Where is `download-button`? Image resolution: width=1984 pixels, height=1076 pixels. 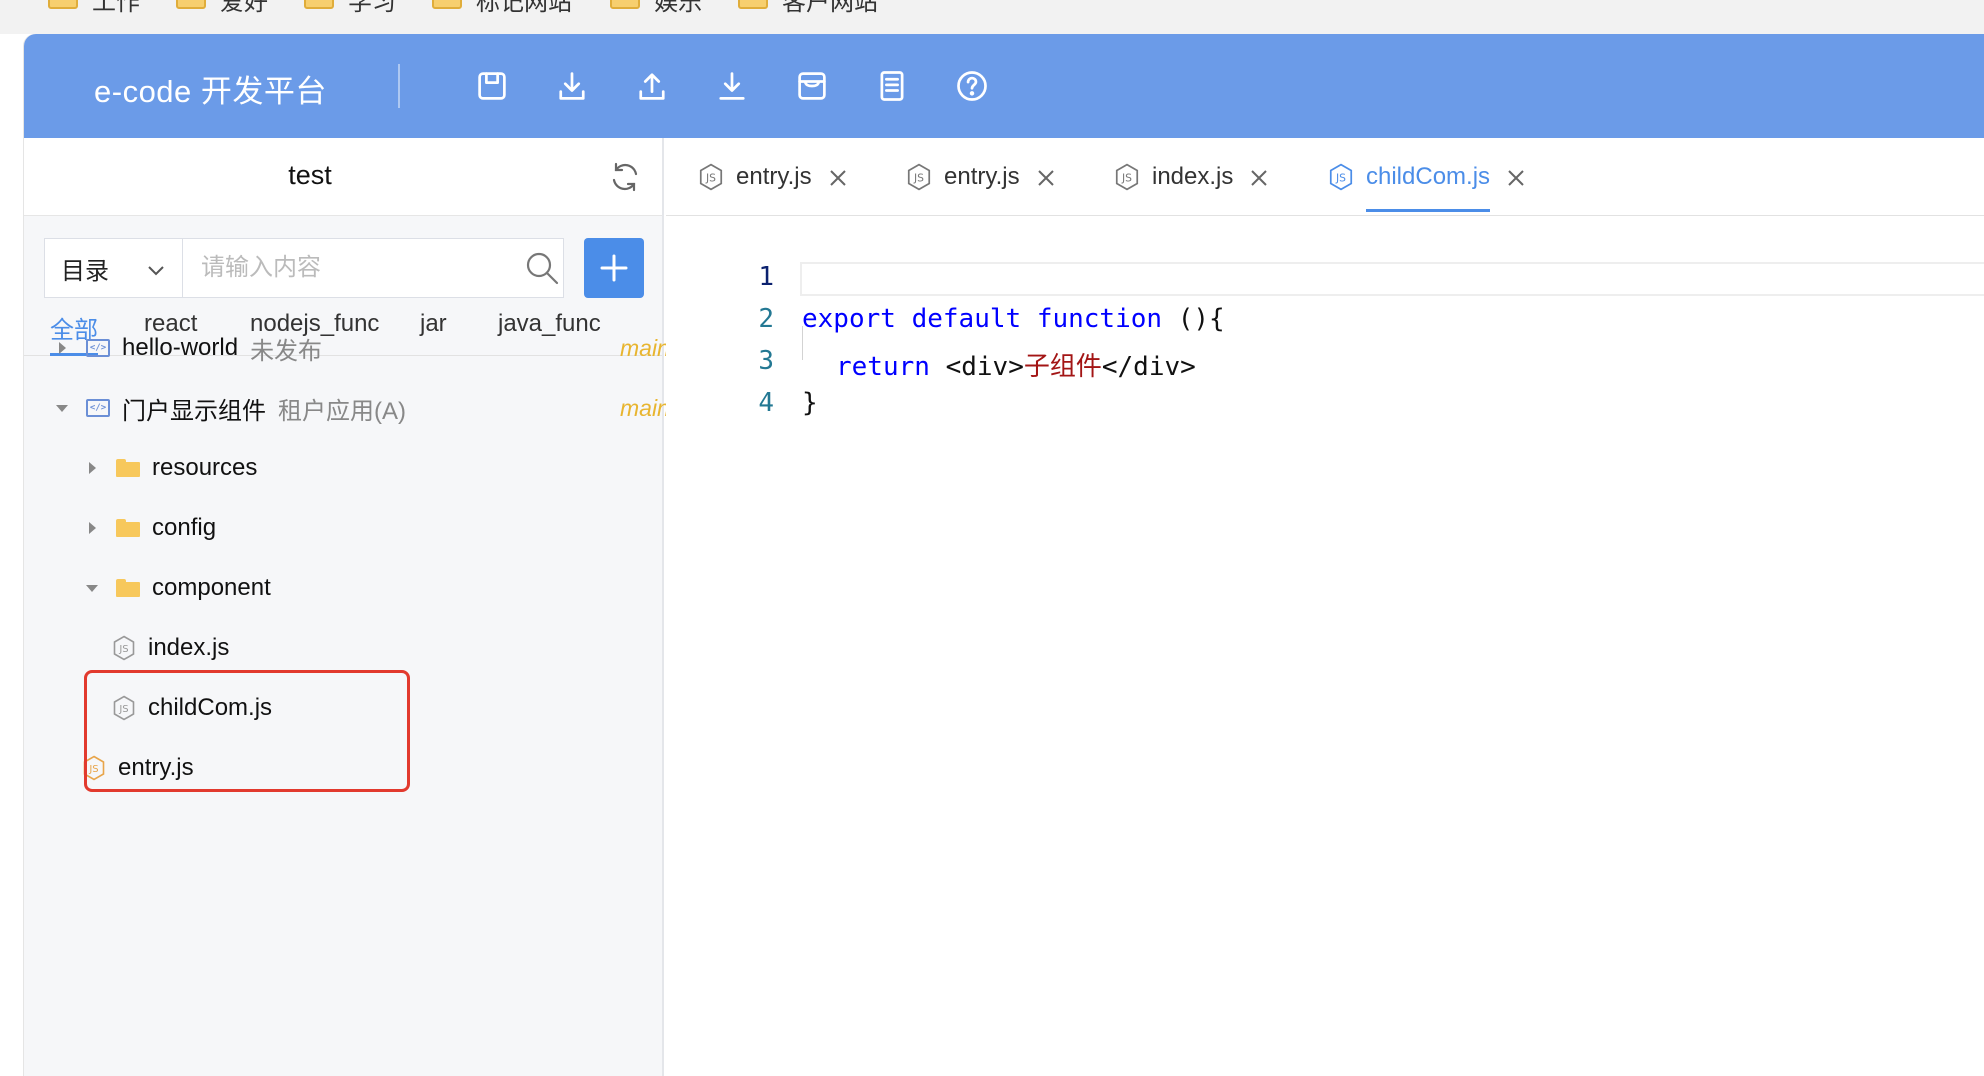
download-button is located at coordinates (572, 86).